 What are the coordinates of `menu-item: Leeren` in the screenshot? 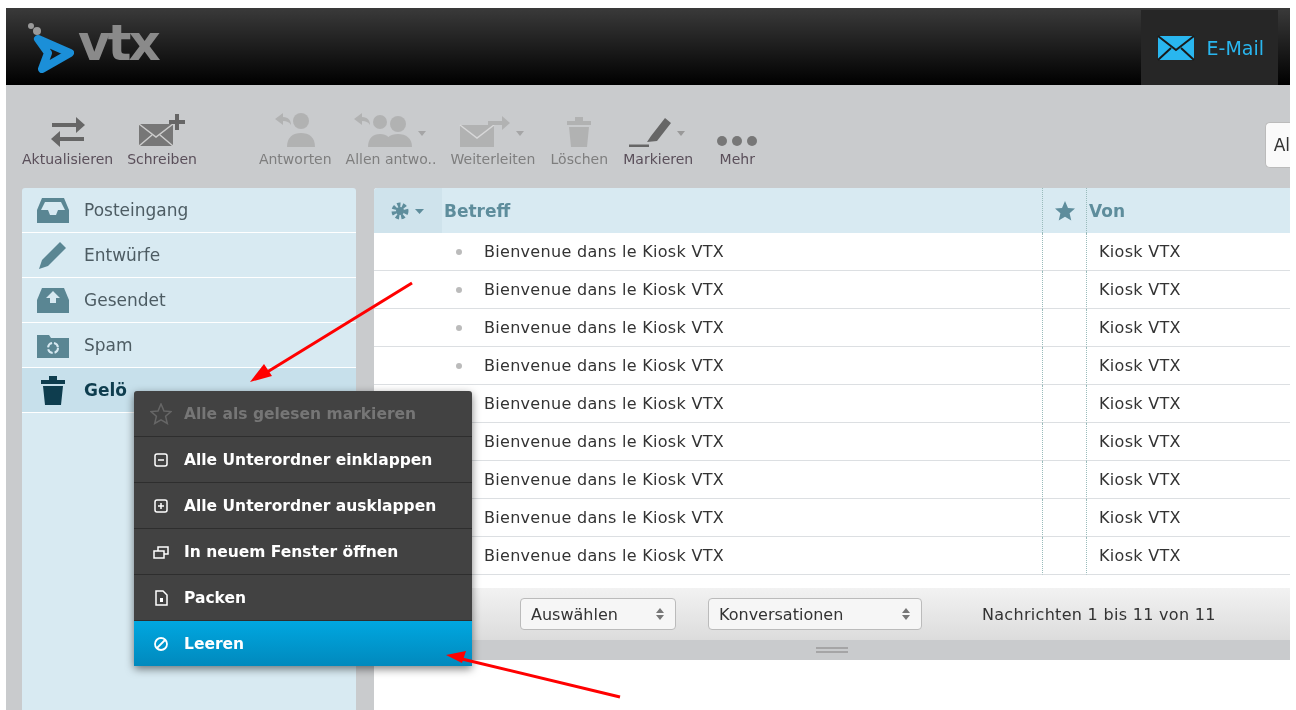 It's located at (303, 643).